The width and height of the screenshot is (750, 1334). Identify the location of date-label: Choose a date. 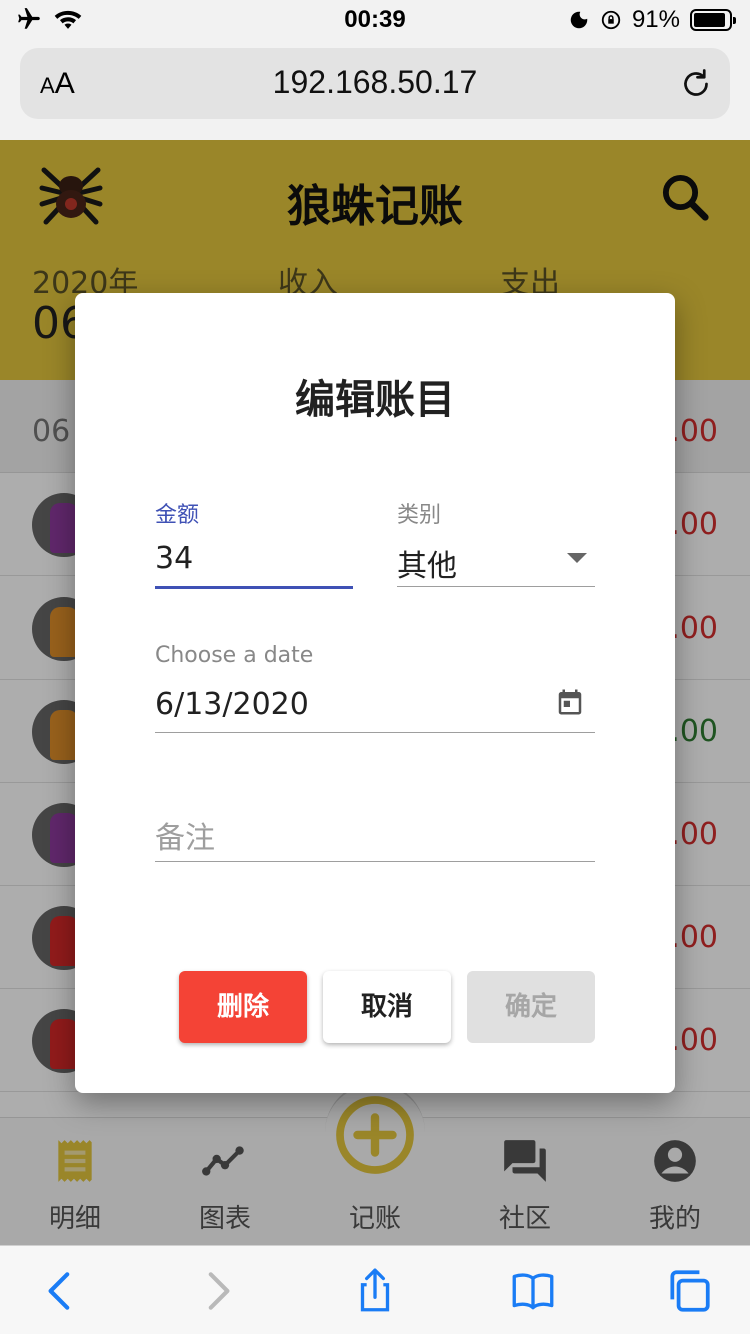
(234, 655).